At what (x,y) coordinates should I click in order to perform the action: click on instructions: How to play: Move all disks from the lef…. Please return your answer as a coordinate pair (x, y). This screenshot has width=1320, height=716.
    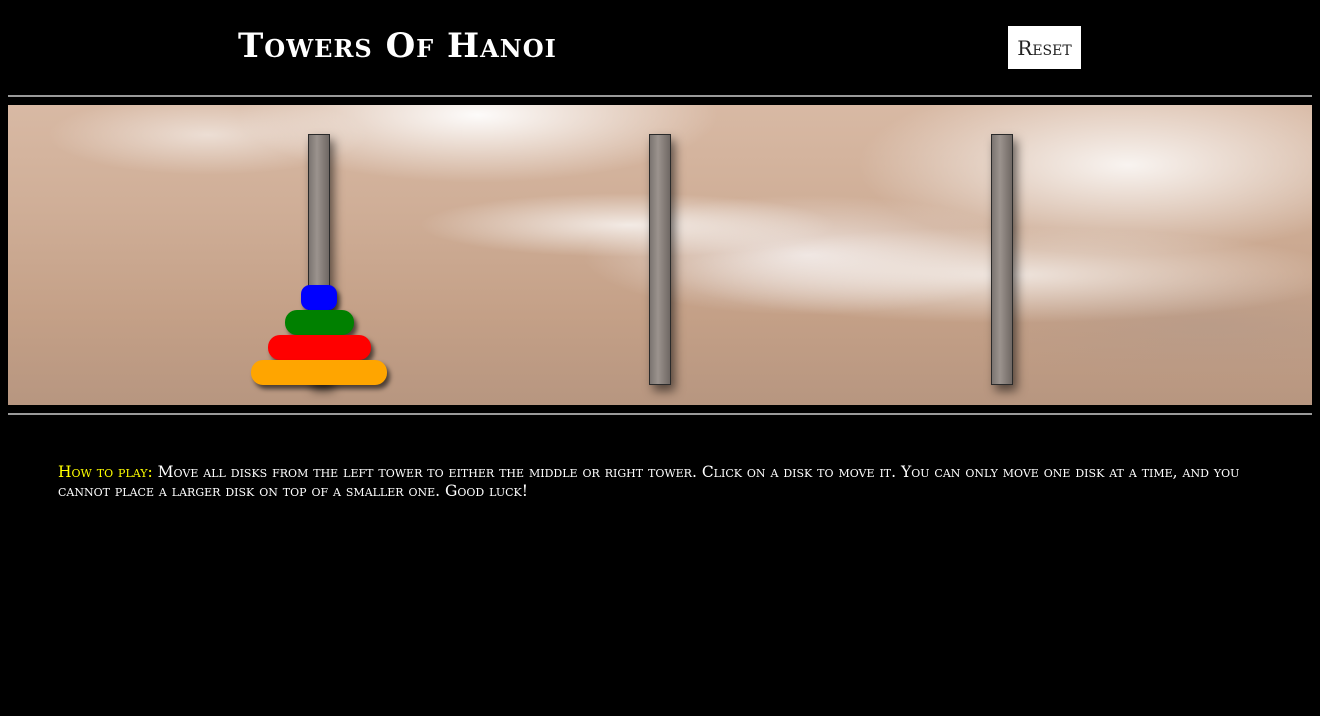
    Looking at the image, I should click on (660, 482).